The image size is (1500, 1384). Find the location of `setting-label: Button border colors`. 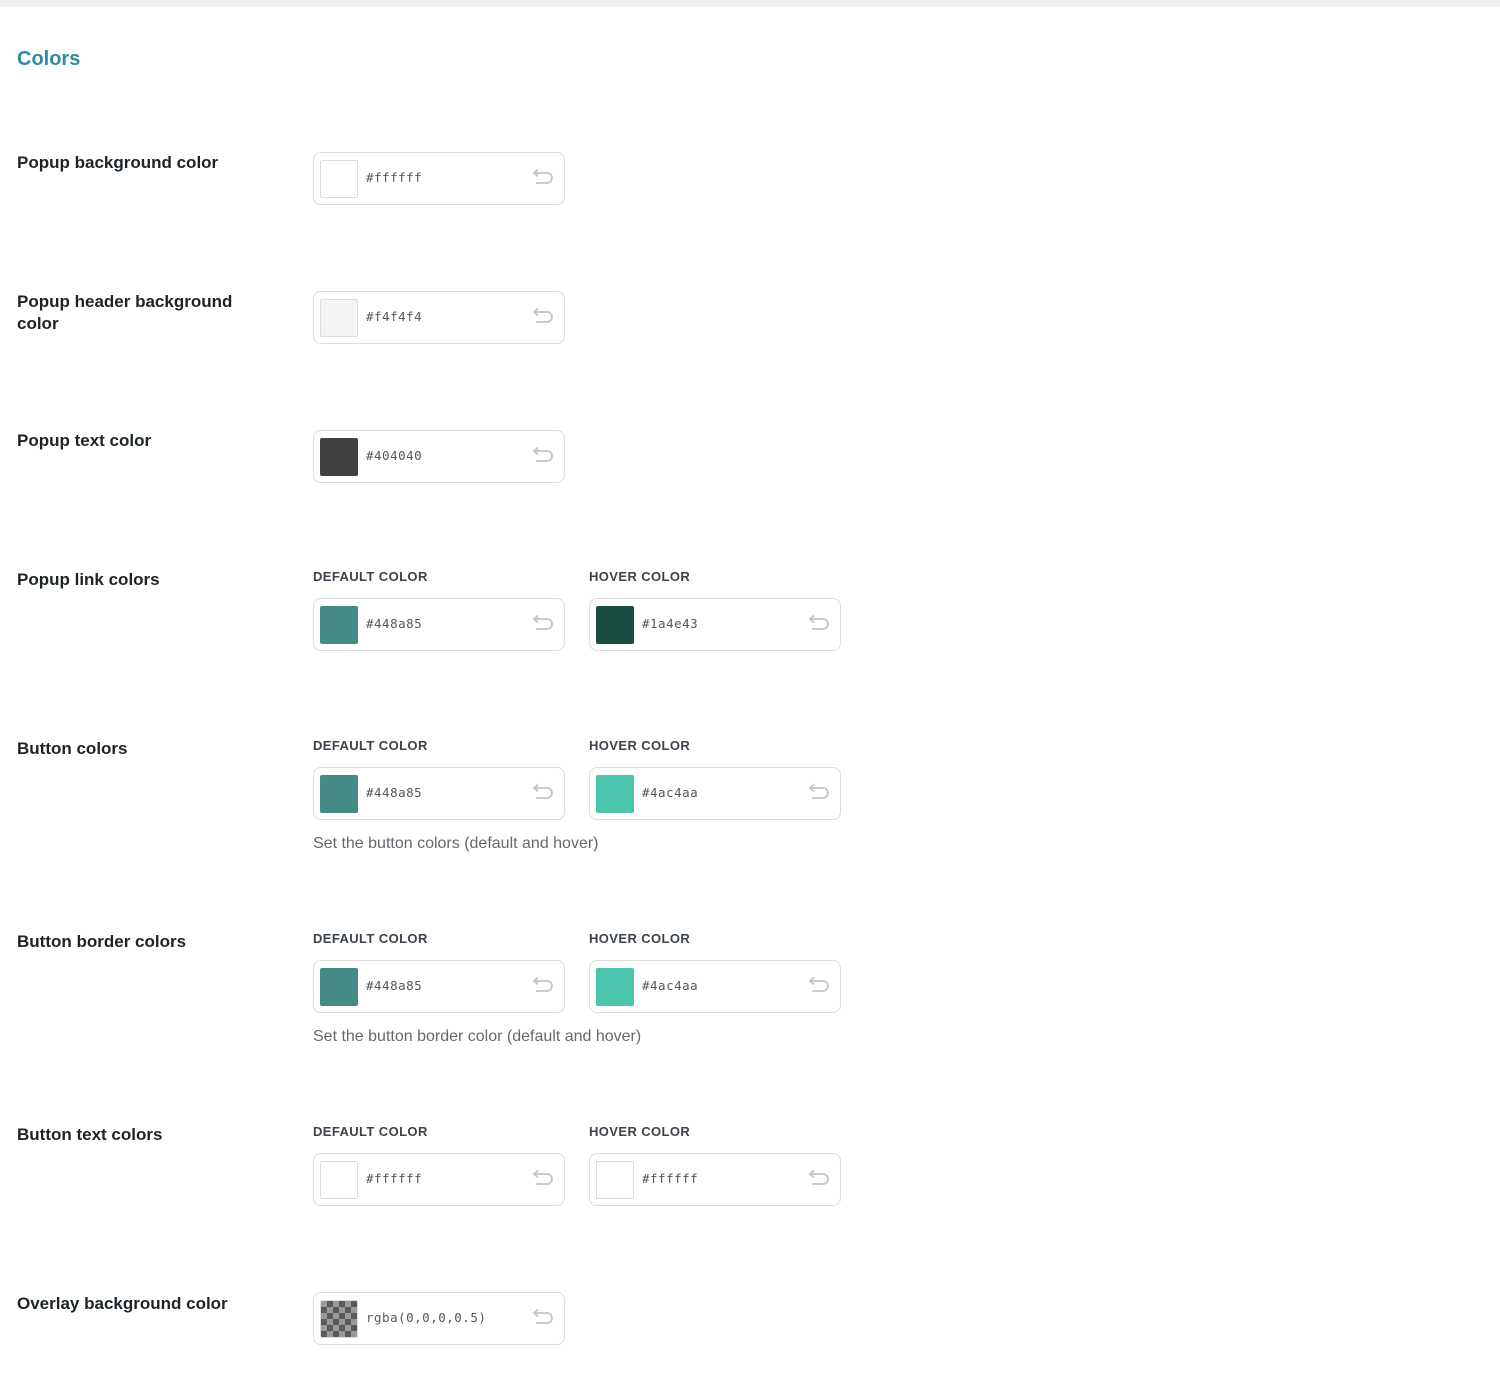

setting-label: Button border colors is located at coordinates (102, 941).